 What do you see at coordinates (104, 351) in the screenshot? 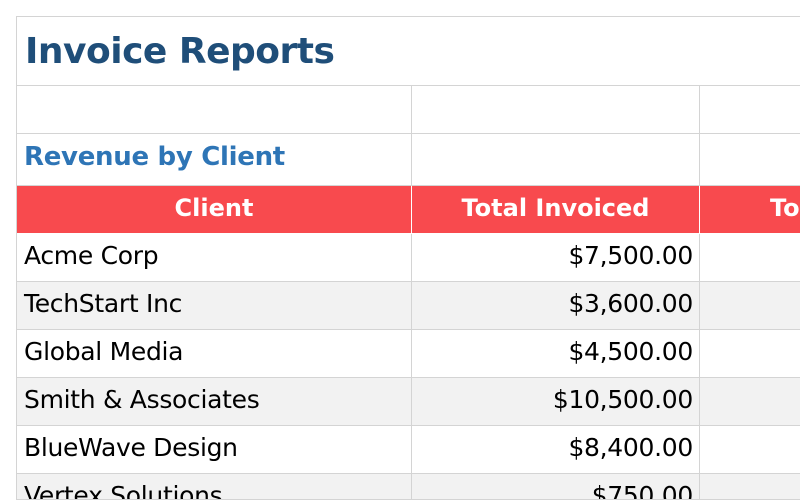
I see `client-name: Global Media` at bounding box center [104, 351].